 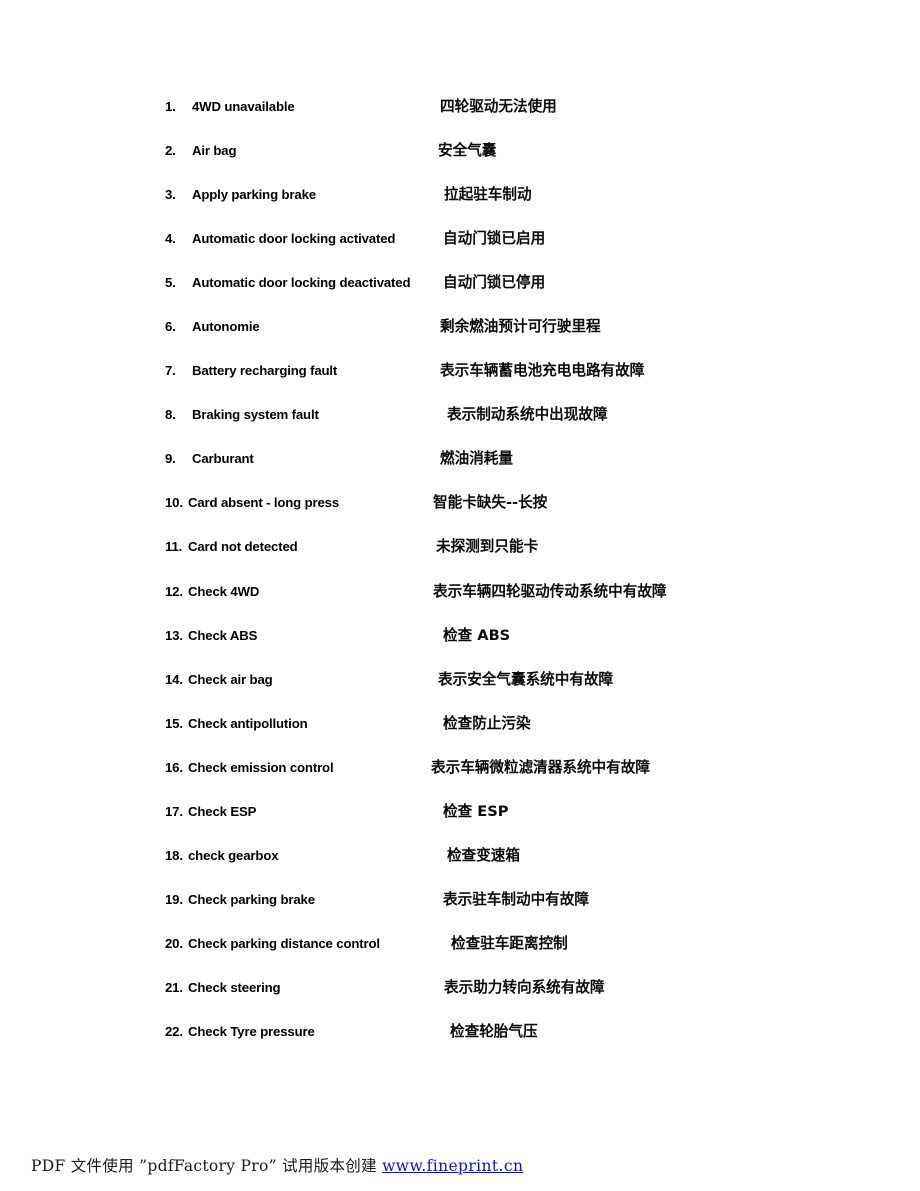 What do you see at coordinates (524, 987) in the screenshot?
I see `glossary-chinese-translation: 表示助力转向系统有故障` at bounding box center [524, 987].